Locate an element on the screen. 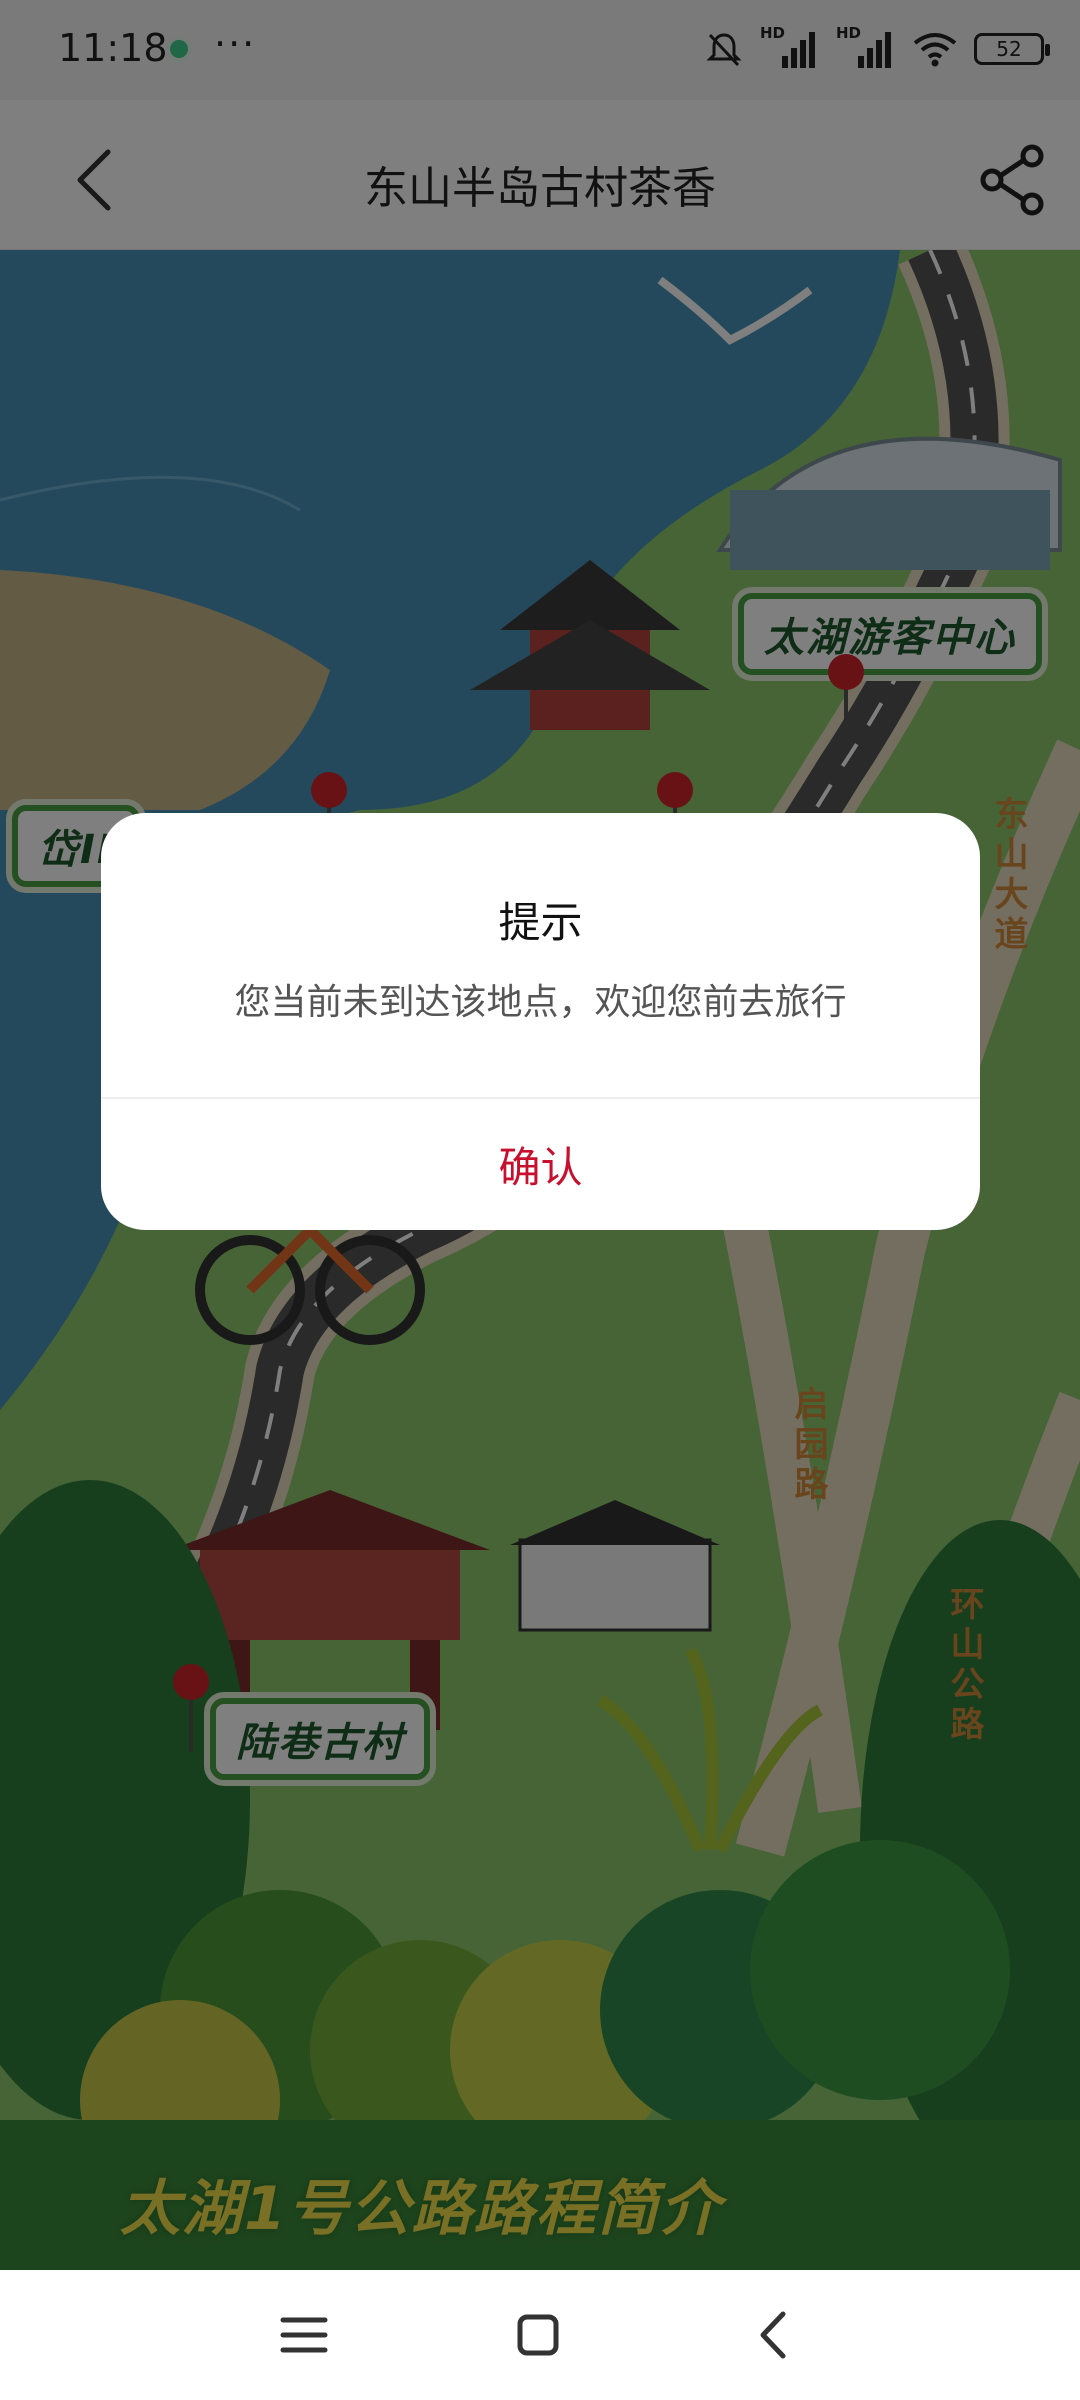 This screenshot has height=2400, width=1080. confirm-button: 确认 is located at coordinates (540, 1164).